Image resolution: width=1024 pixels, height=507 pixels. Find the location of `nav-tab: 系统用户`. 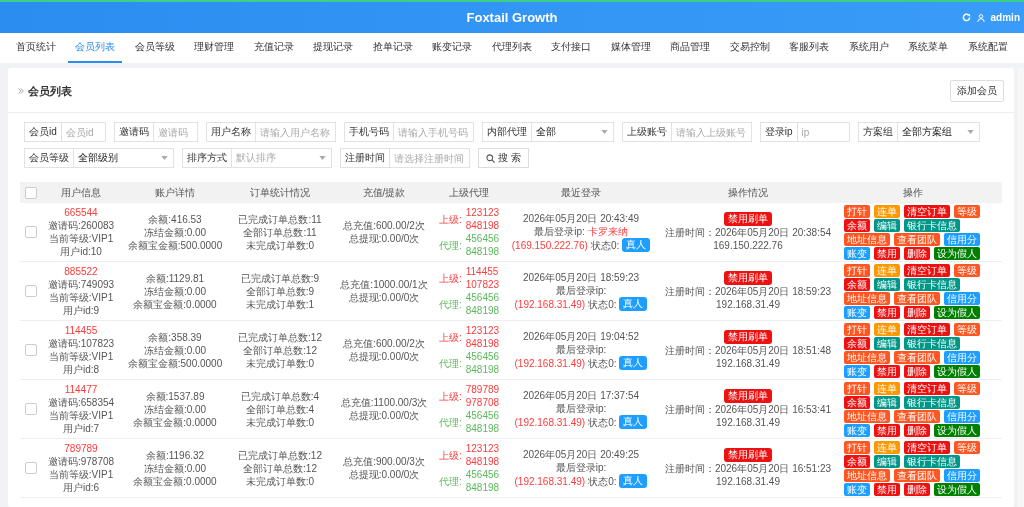

nav-tab: 系统用户 is located at coordinates (868, 48).